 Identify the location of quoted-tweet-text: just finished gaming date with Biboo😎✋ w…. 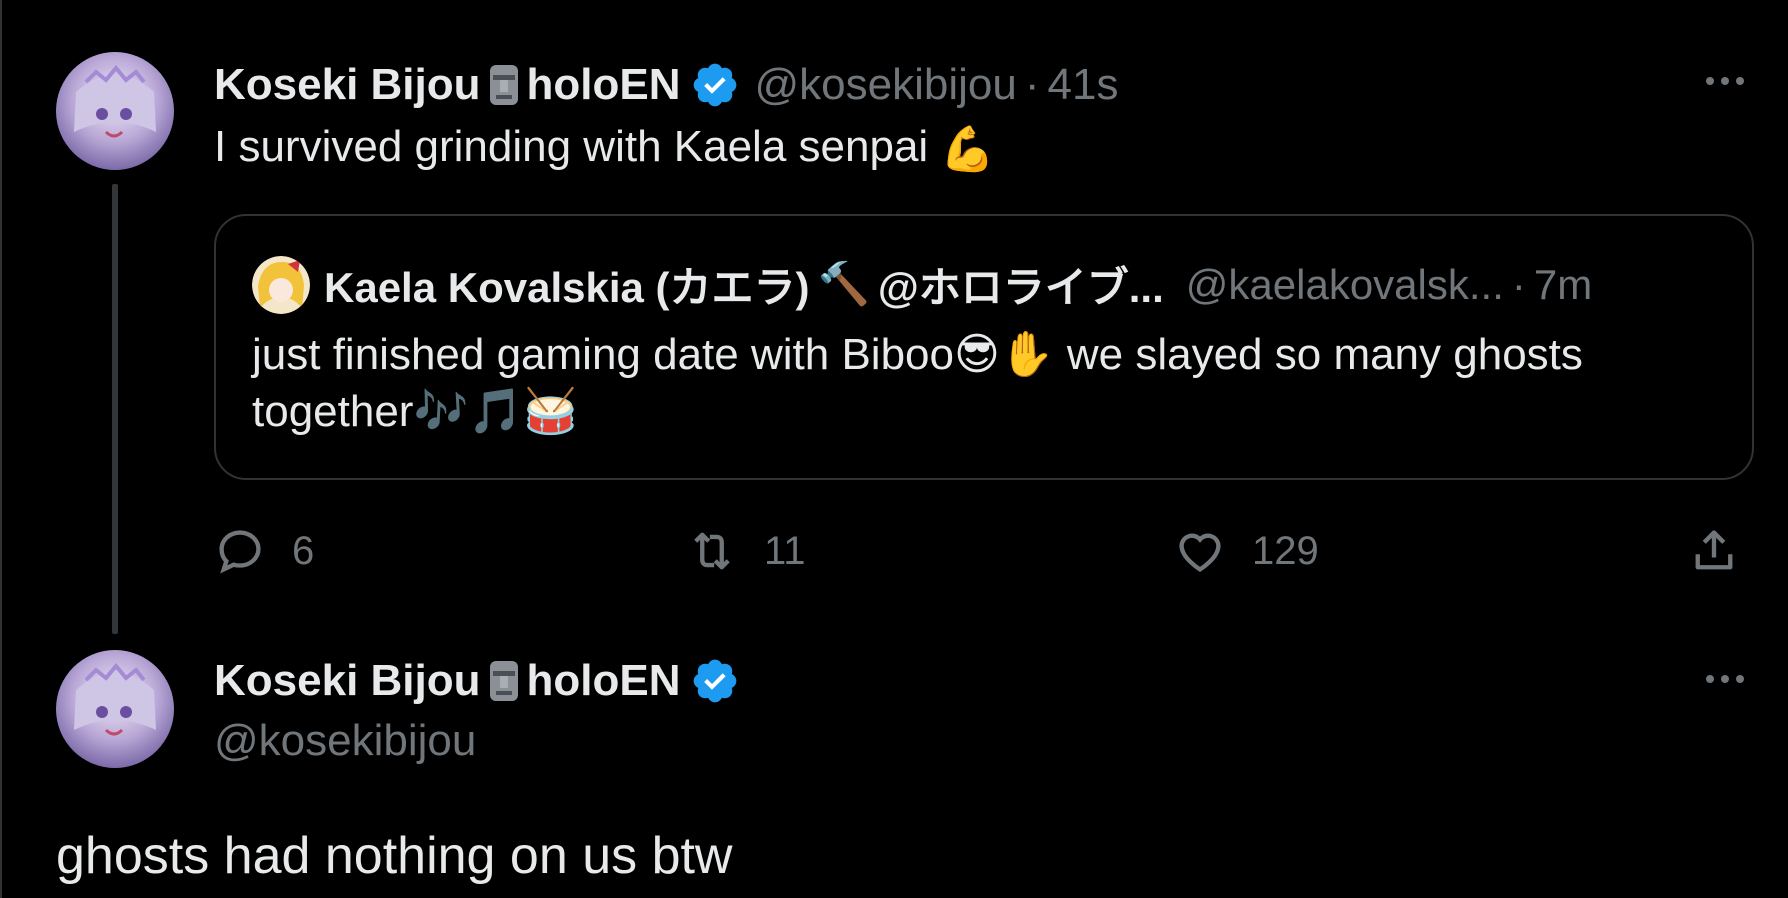
(992, 383).